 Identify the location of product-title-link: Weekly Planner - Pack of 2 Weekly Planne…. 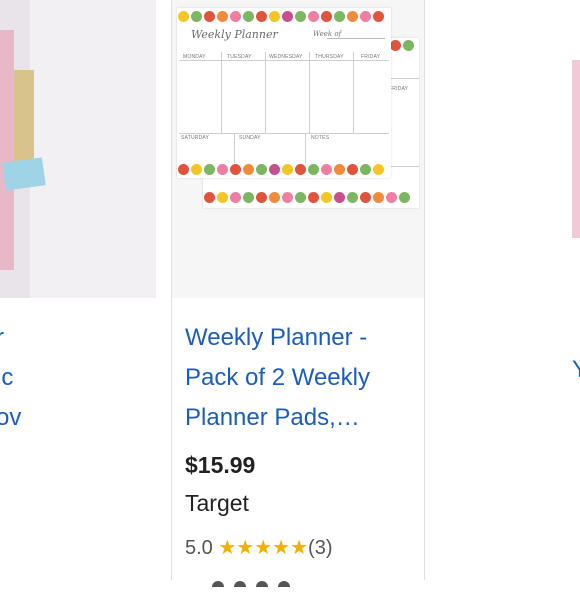
(301, 378).